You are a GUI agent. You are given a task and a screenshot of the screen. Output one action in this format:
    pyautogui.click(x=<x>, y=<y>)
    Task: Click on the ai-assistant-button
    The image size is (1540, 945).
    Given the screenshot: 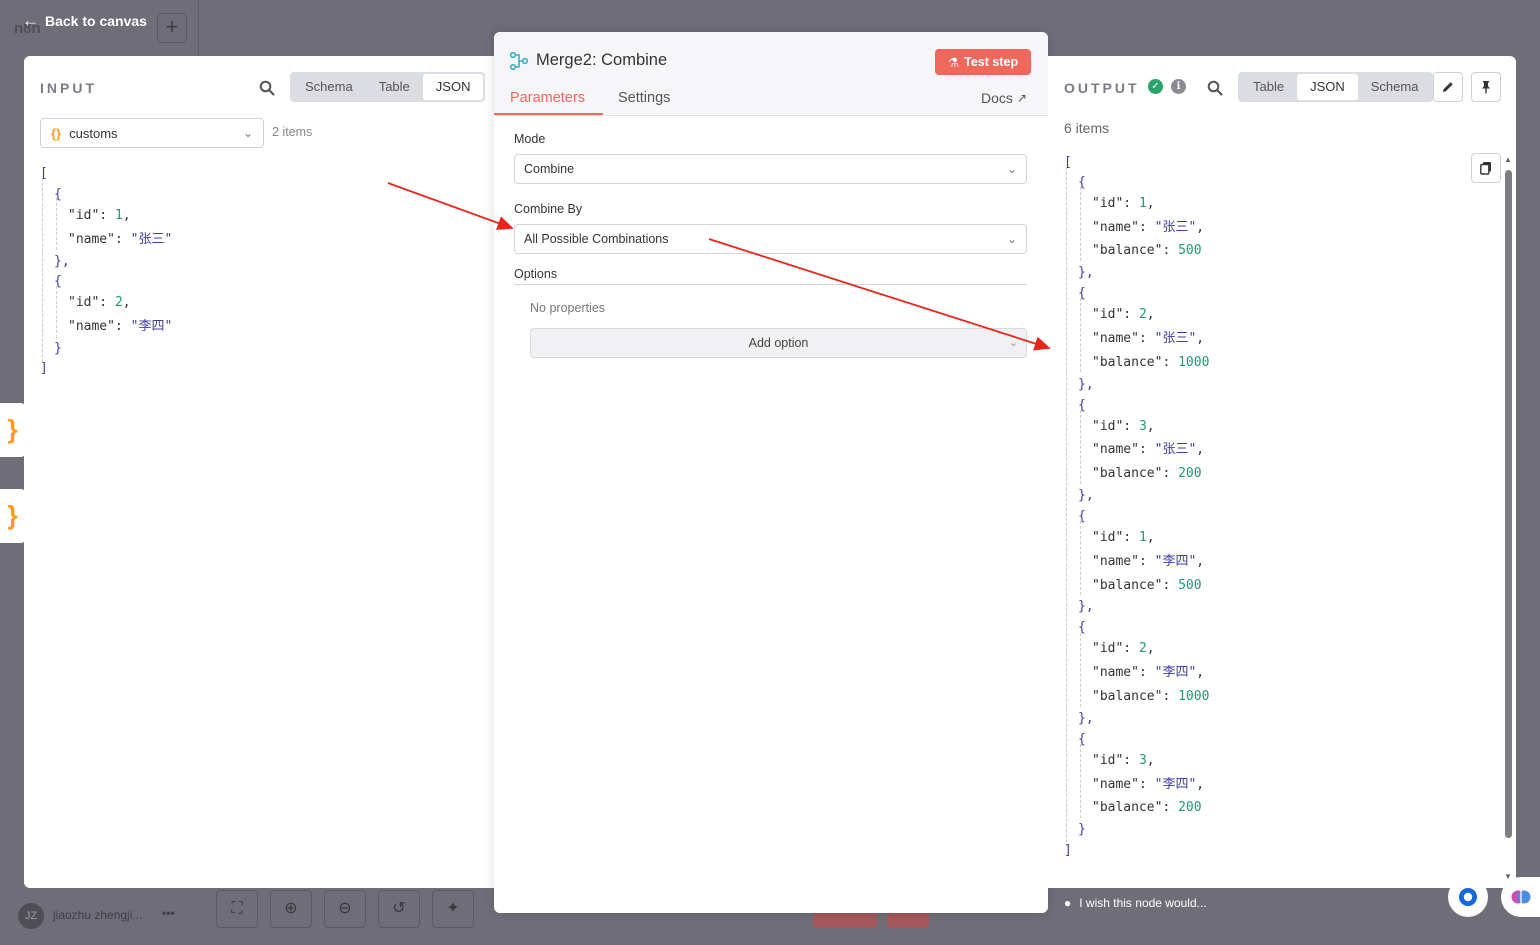 What is the action you would take?
    pyautogui.click(x=1520, y=897)
    